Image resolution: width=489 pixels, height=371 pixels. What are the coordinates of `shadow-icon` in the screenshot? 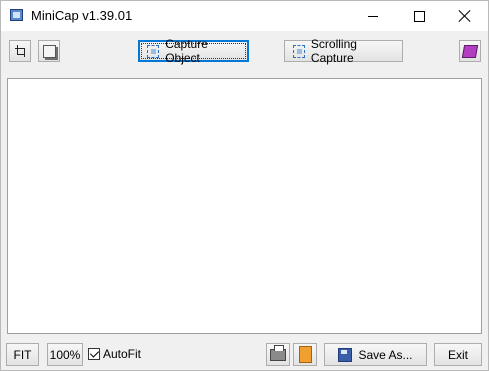 It's located at (49, 51).